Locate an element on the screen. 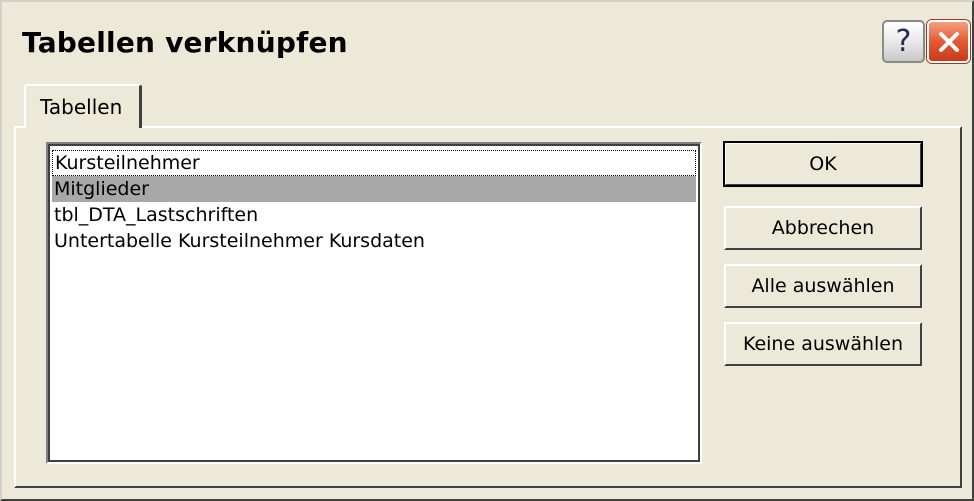 The height and width of the screenshot is (501, 974). close-button is located at coordinates (948, 41).